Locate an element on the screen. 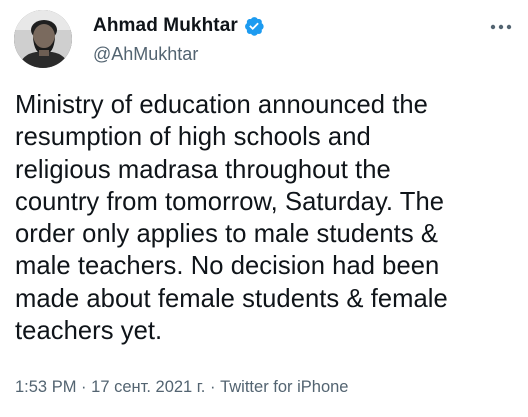 Image resolution: width=528 pixels, height=417 pixels. tweet-text-line: resumption of high schools and is located at coordinates (193, 137).